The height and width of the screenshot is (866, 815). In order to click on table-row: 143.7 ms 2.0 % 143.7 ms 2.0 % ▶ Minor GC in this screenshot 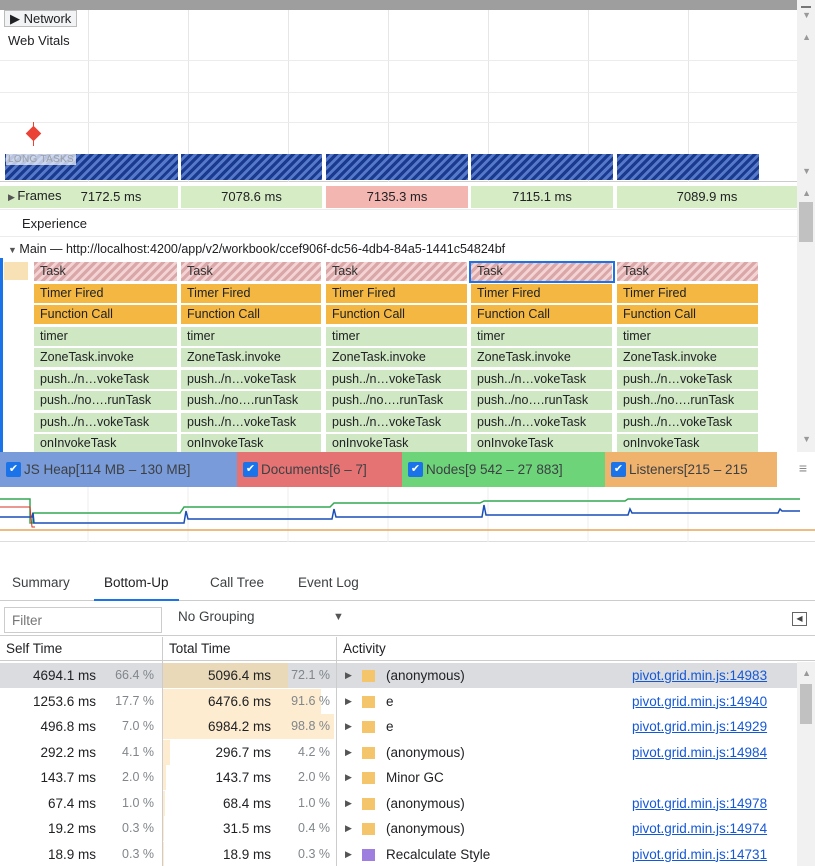, I will do `click(398, 777)`.